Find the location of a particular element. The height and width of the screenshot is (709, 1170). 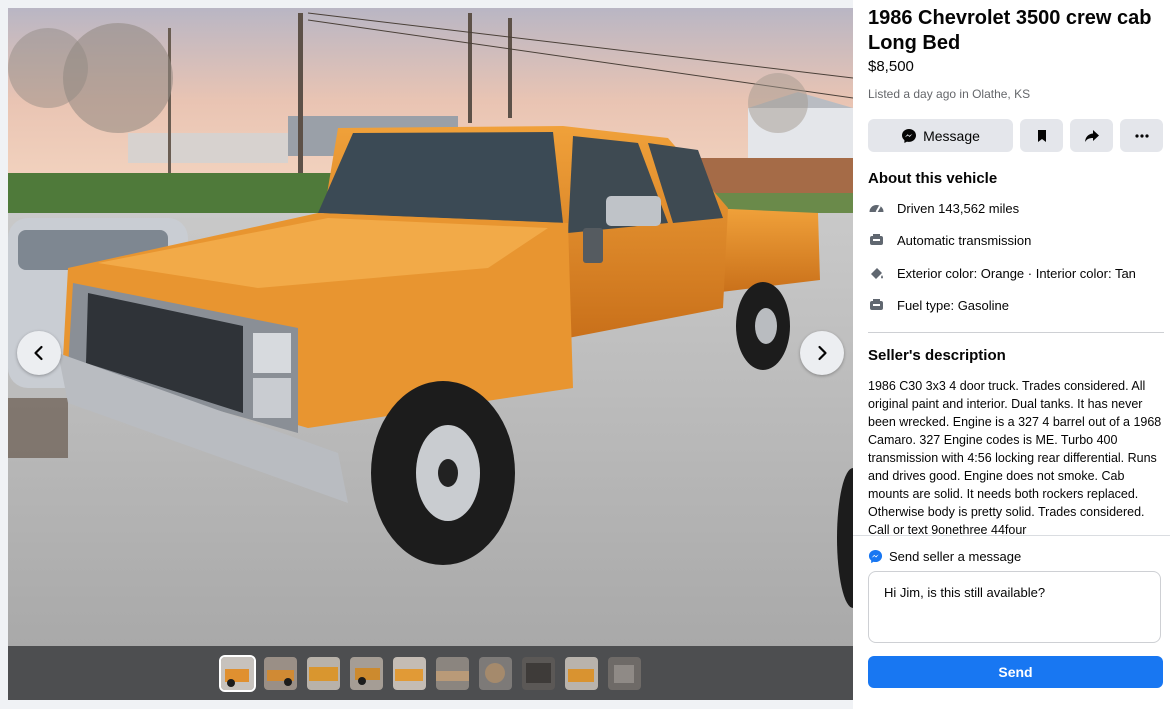

message-button-label: Message is located at coordinates (951, 135).